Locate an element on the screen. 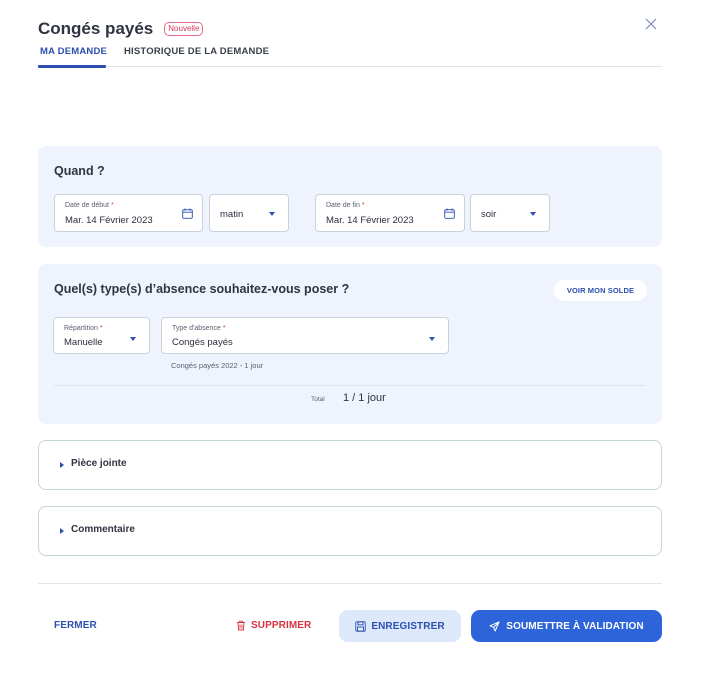 Image resolution: width=704 pixels, height=673 pixels. close-icon is located at coordinates (651, 24).